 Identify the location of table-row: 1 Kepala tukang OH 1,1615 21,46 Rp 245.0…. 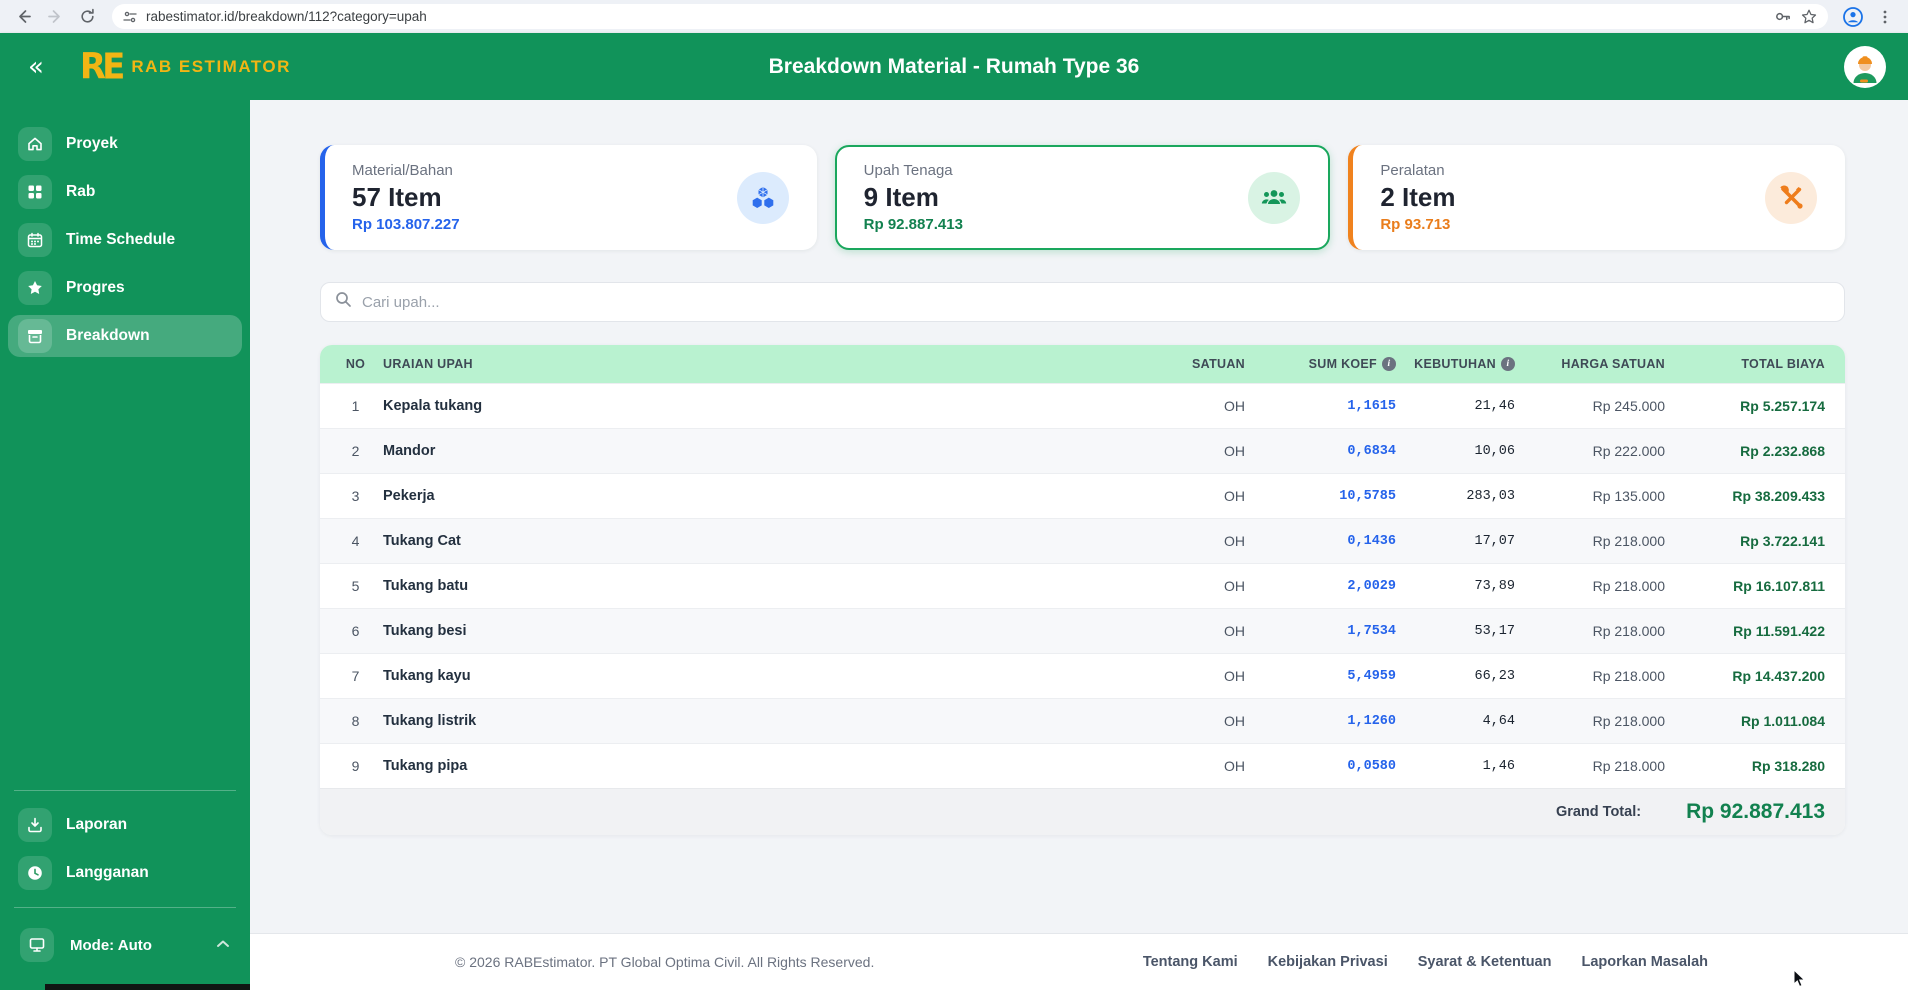
(1082, 405).